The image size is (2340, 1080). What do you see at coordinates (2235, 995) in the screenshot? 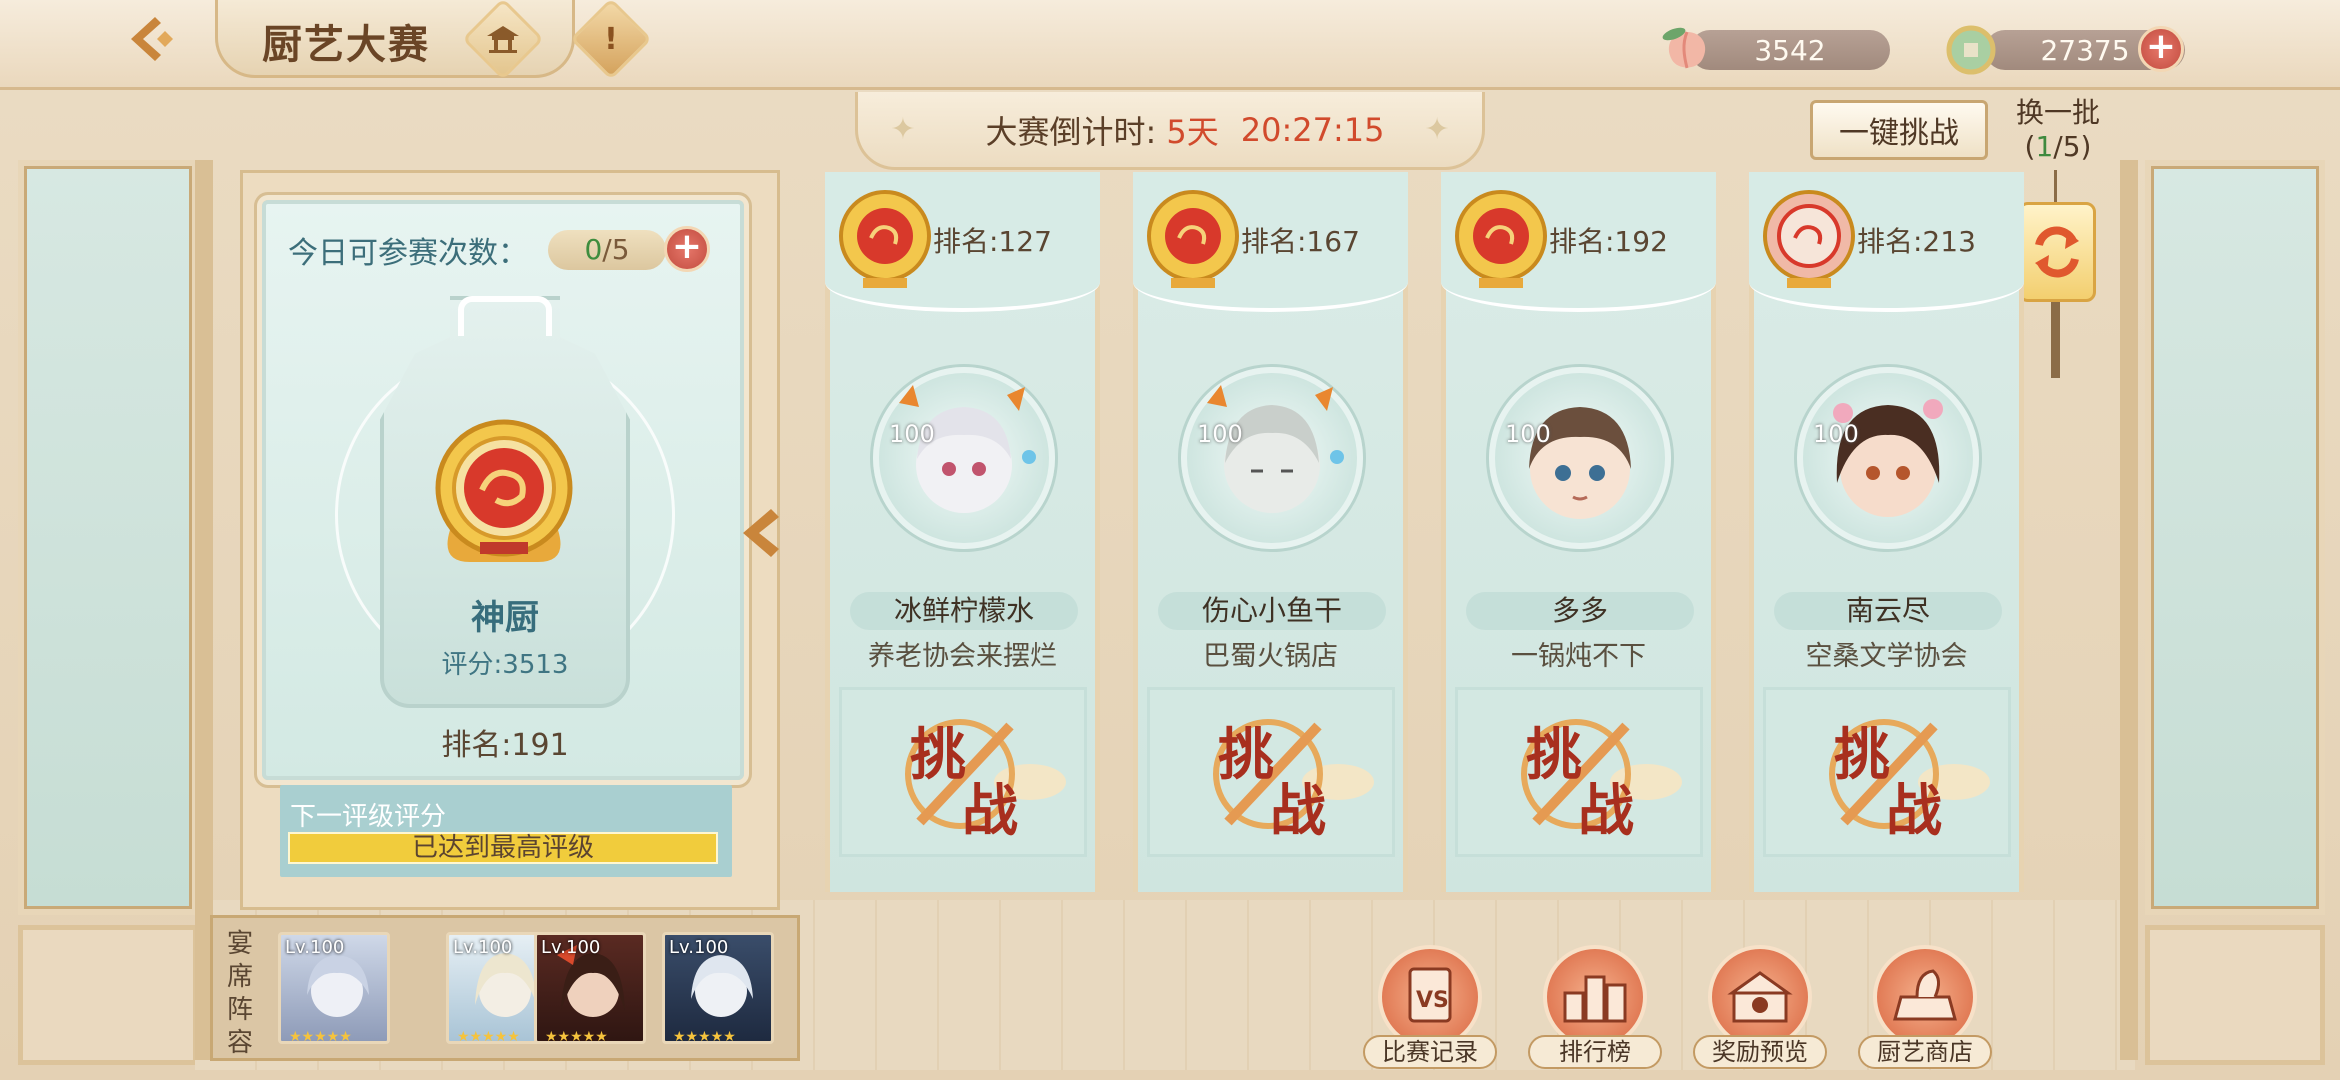
I see `right-lower-panel` at bounding box center [2235, 995].